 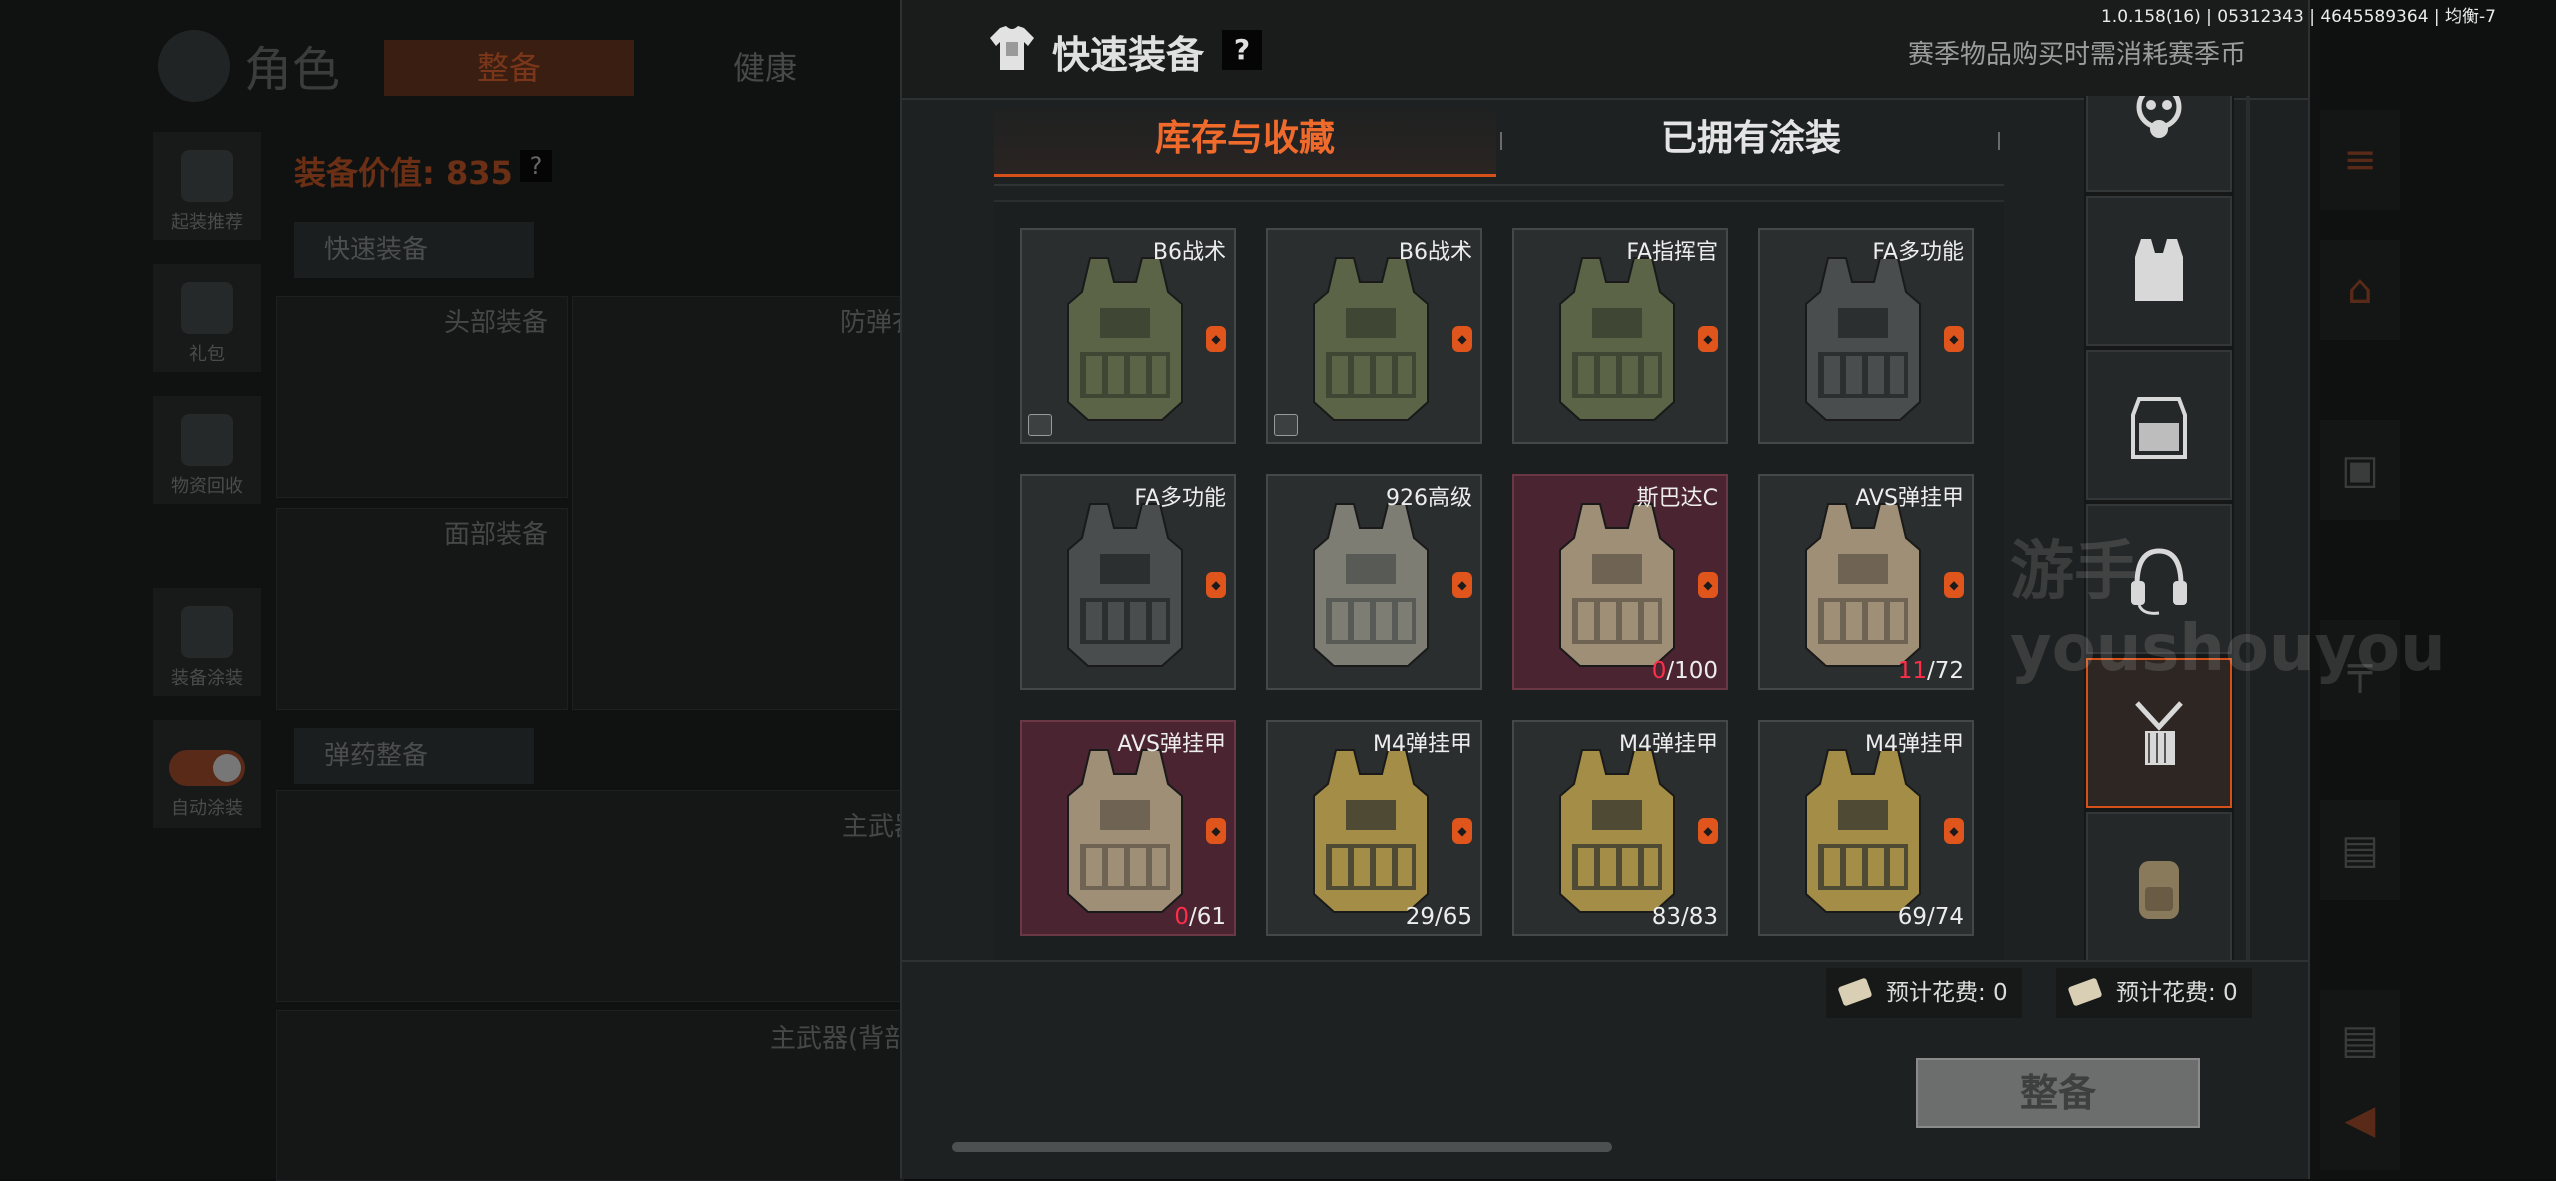 I want to click on home-icon: ⌂, so click(x=2360, y=290).